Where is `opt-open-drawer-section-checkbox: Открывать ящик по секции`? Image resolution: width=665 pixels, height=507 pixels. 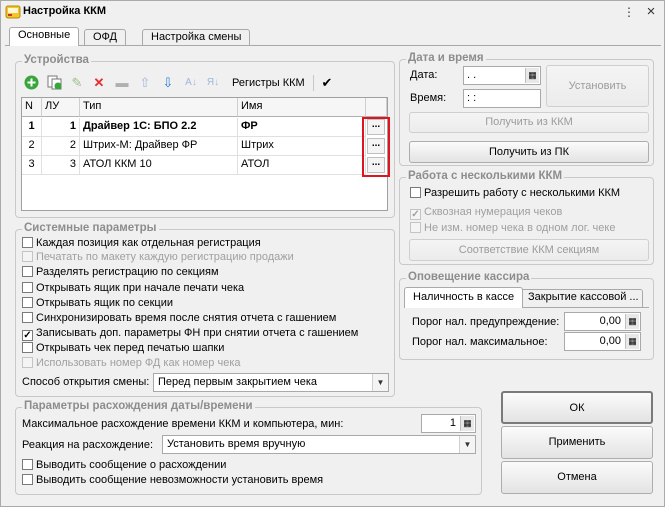 opt-open-drawer-section-checkbox: Открывать ящик по секции is located at coordinates (97, 304).